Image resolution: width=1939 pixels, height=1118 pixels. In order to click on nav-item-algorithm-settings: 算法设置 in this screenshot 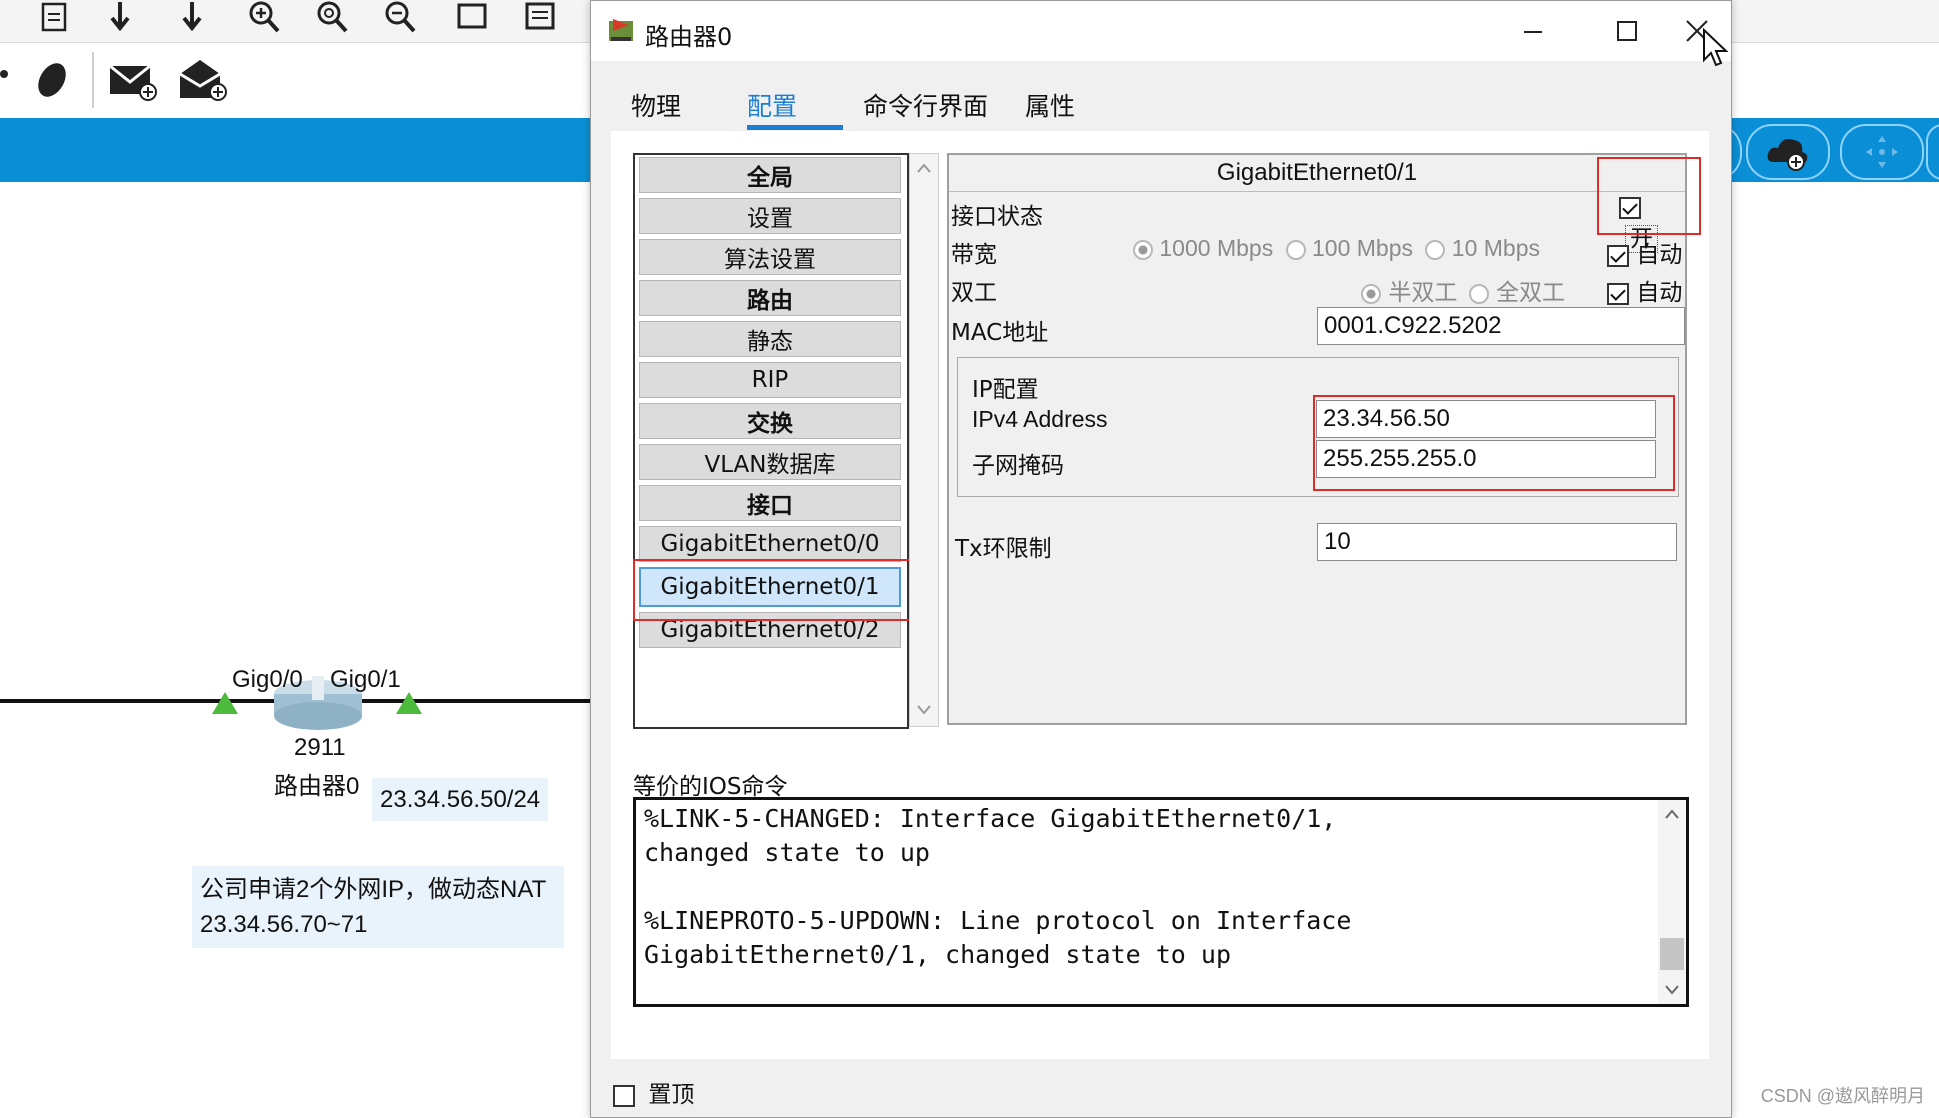, I will do `click(770, 257)`.